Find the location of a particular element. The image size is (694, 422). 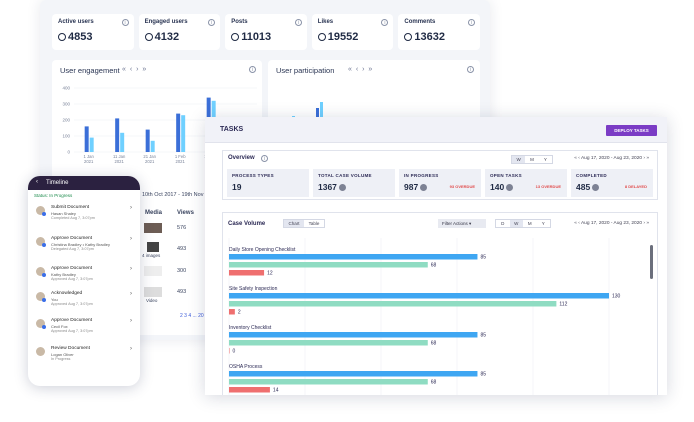

arrow-up-icon is located at coordinates (596, 187).